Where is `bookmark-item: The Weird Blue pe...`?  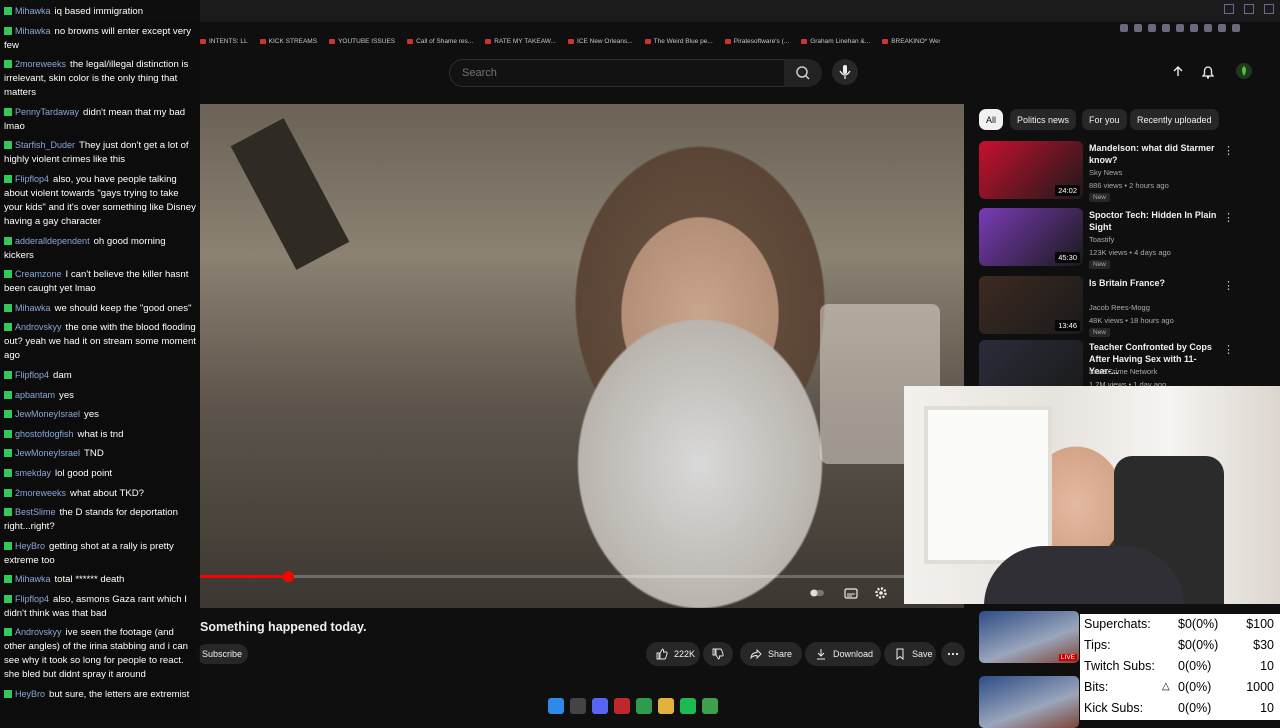
bookmark-item: The Weird Blue pe... is located at coordinates (679, 45).